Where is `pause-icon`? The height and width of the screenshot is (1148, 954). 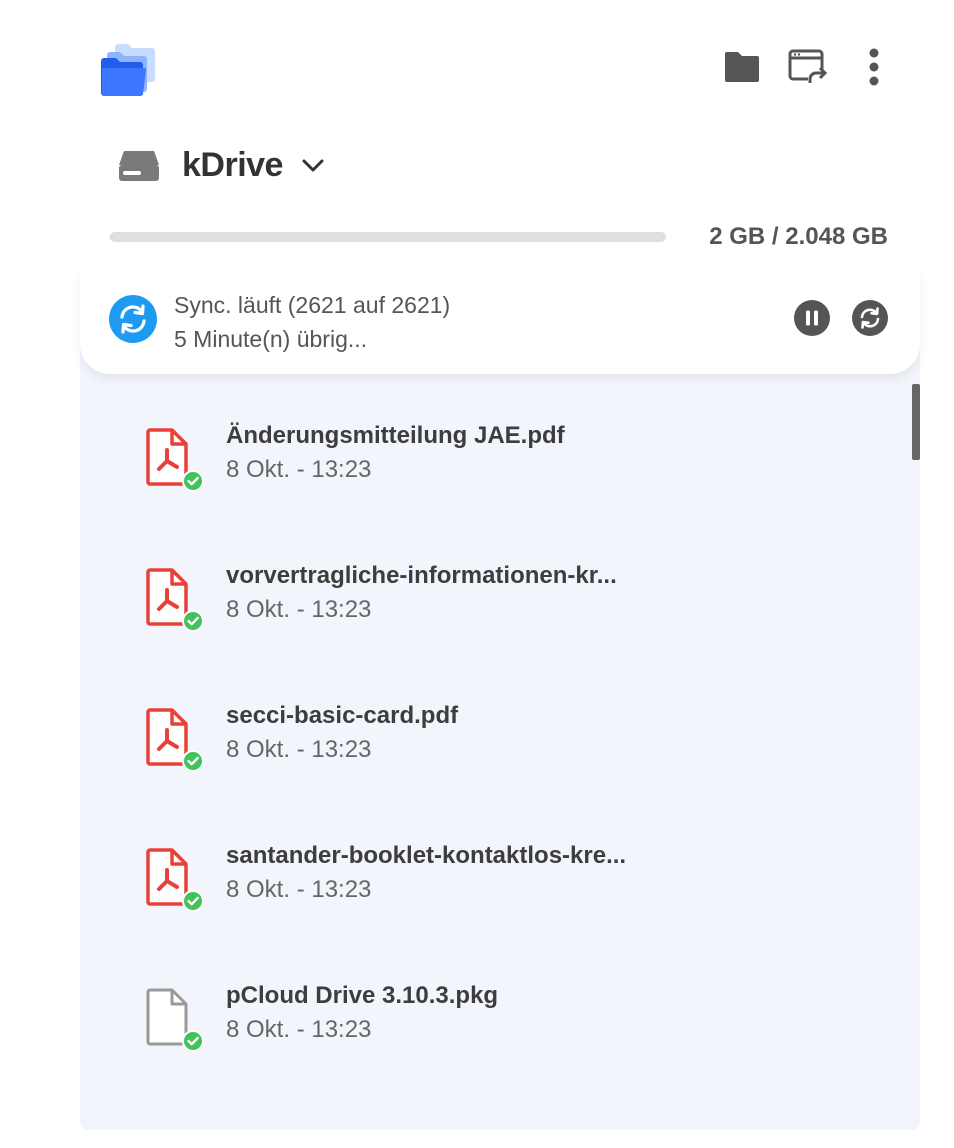 pause-icon is located at coordinates (812, 318).